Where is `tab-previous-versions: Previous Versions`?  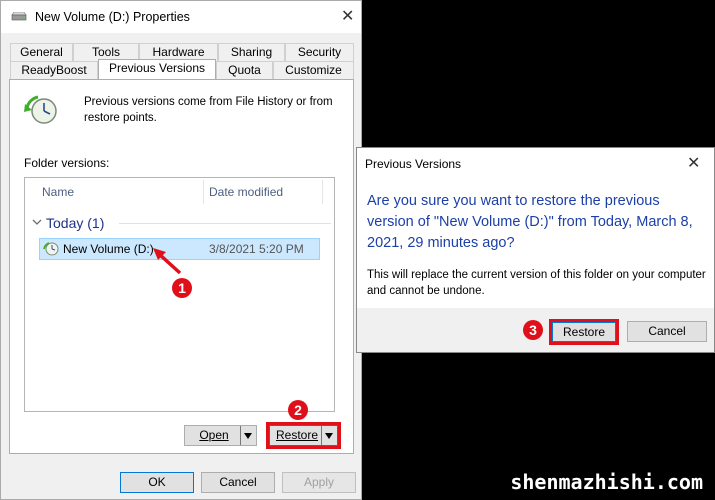 tab-previous-versions: Previous Versions is located at coordinates (157, 69).